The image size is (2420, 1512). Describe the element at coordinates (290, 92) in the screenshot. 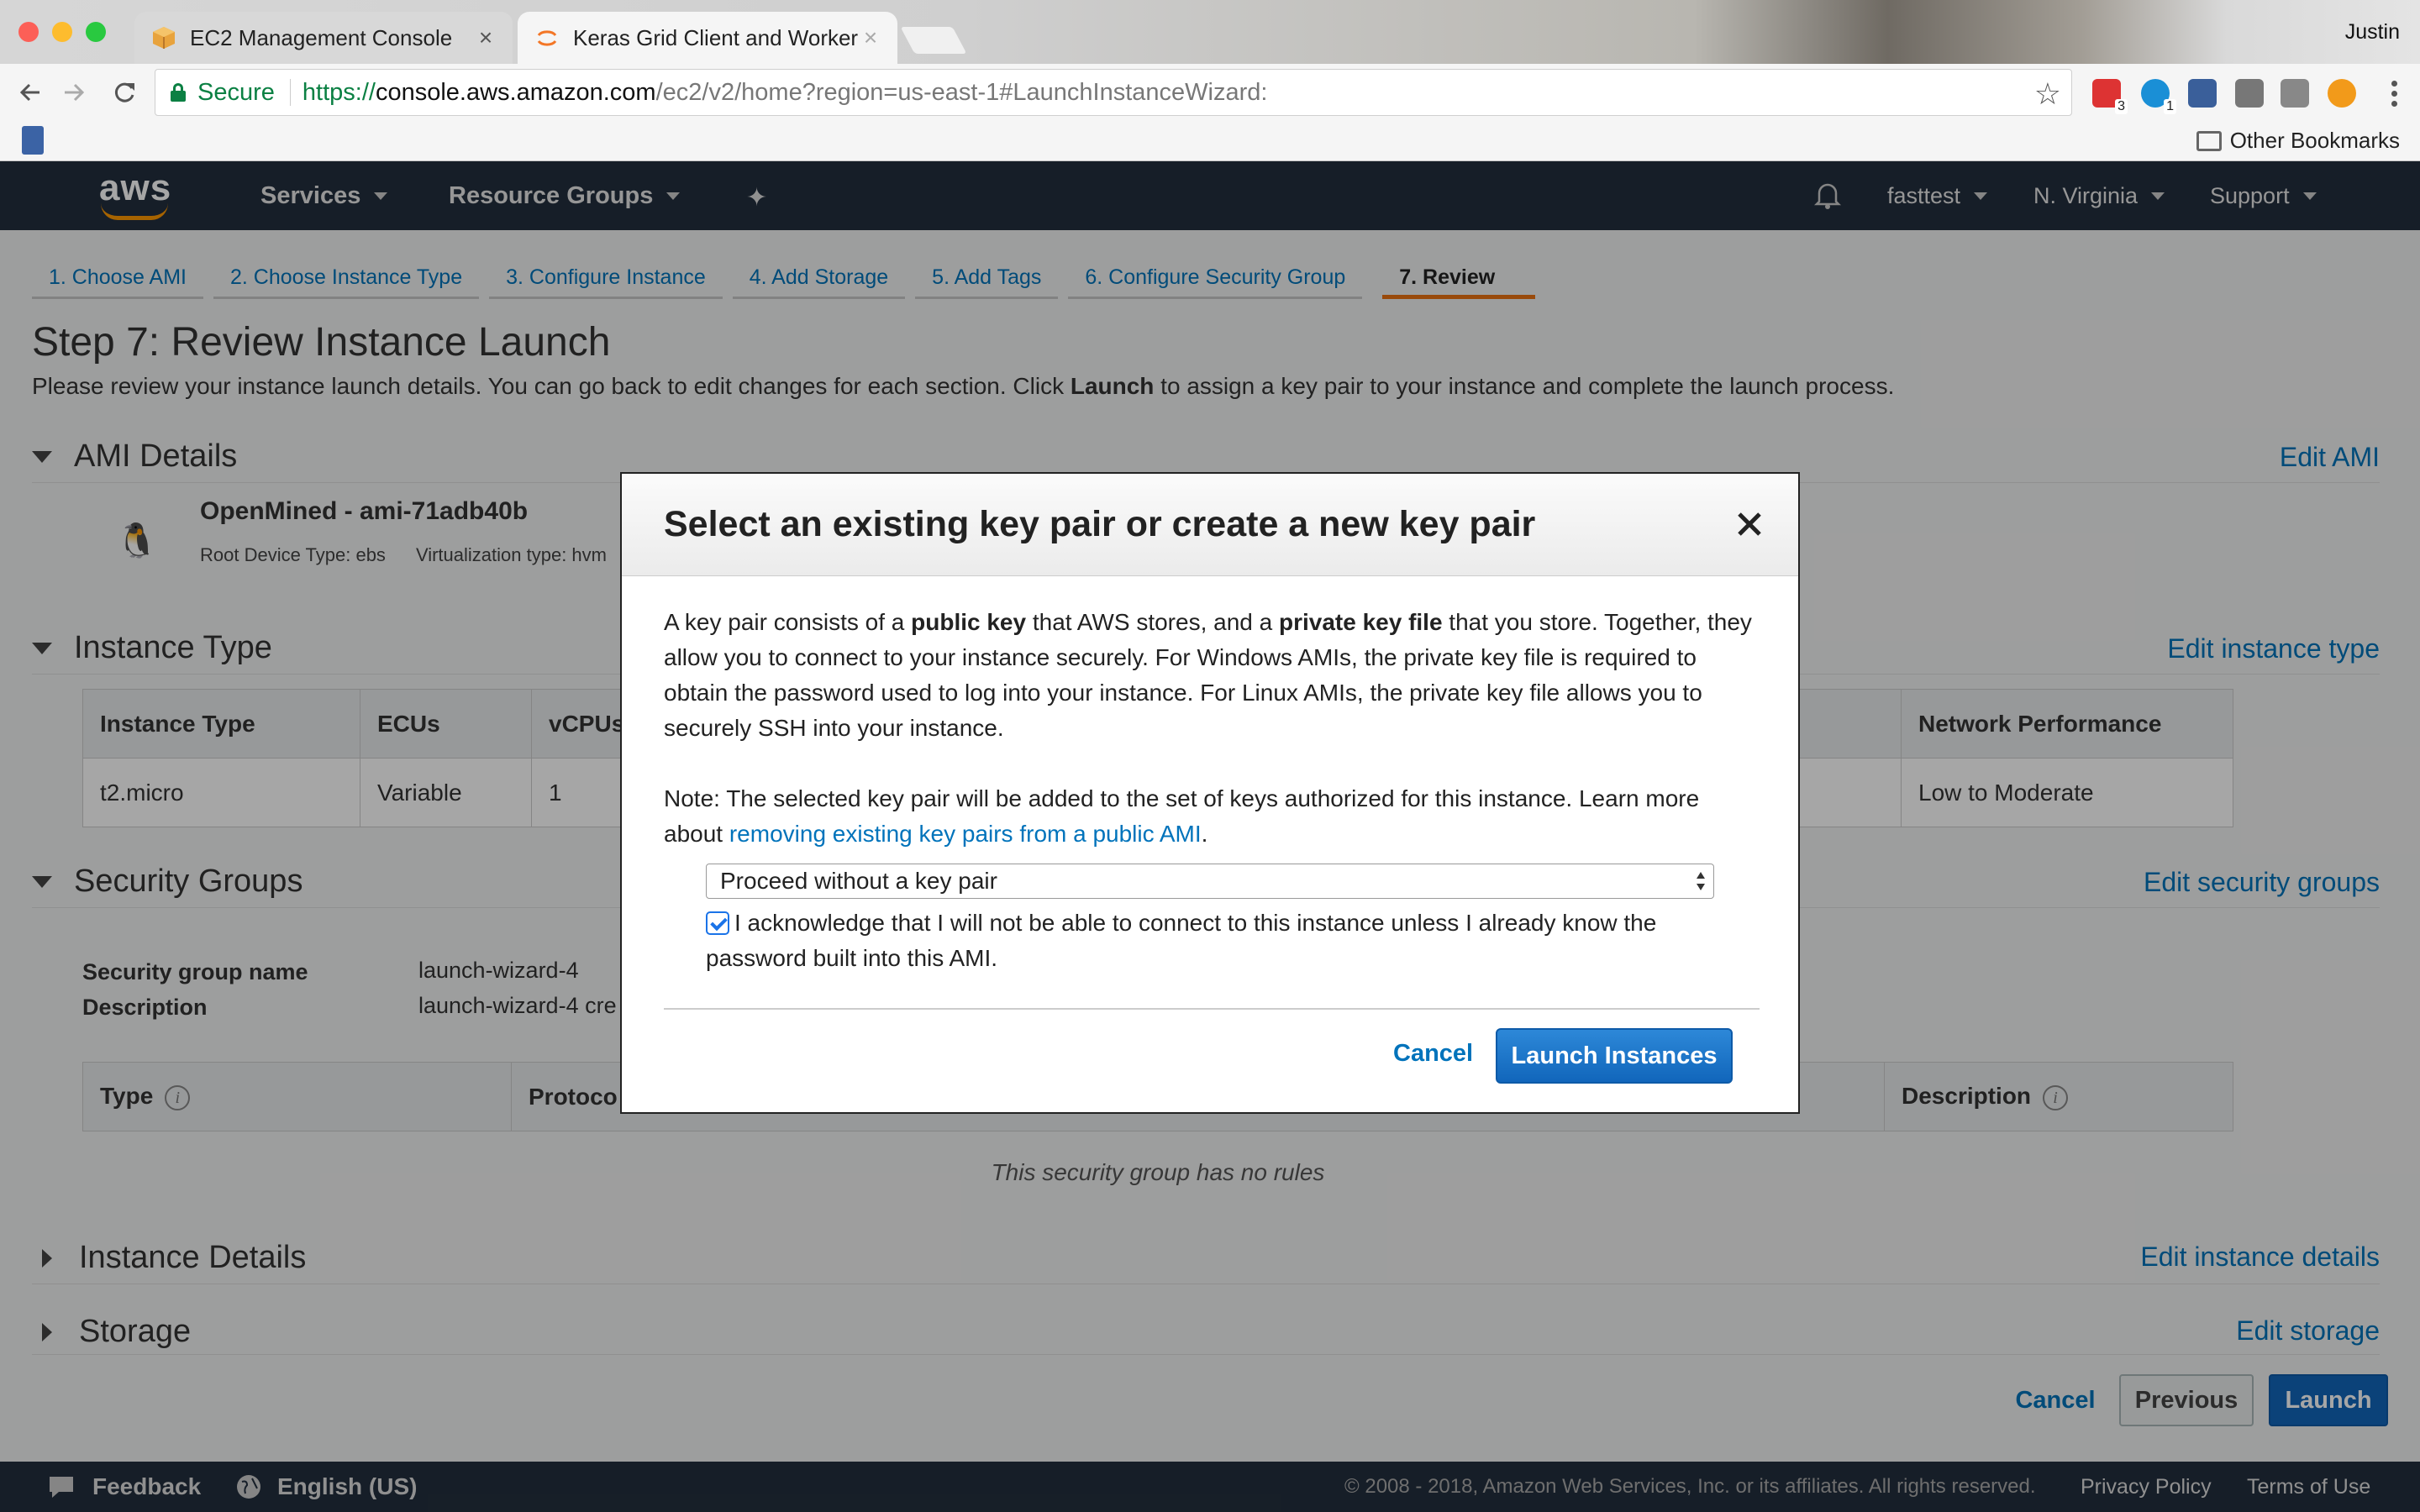

I see `omnibox-divider` at that location.